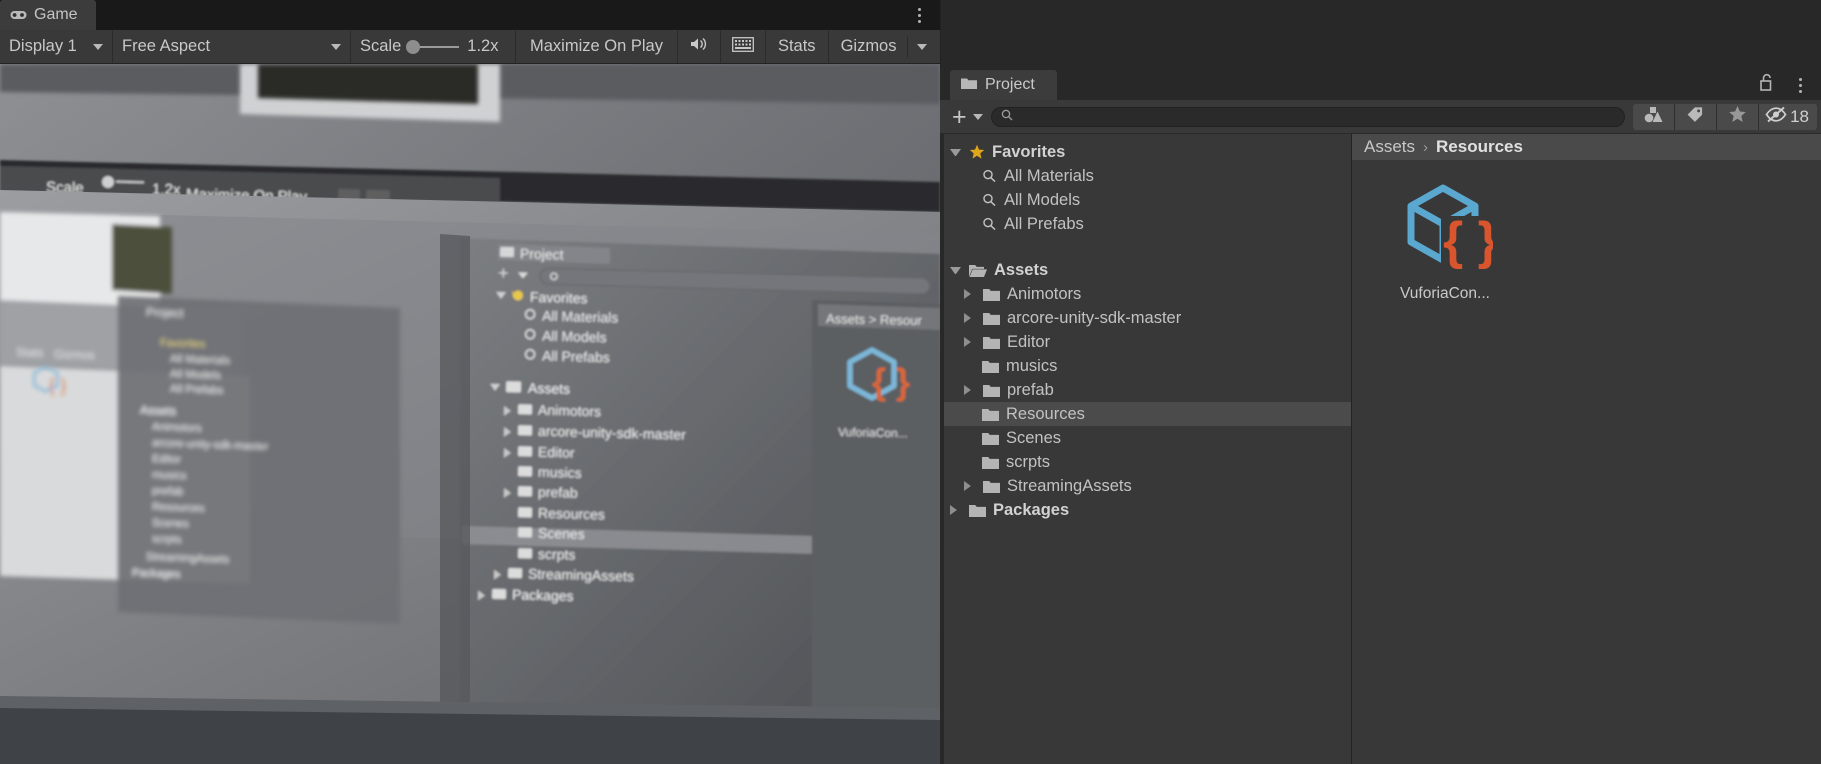  I want to click on gizmos-dropdown: Gizmos, so click(883, 46).